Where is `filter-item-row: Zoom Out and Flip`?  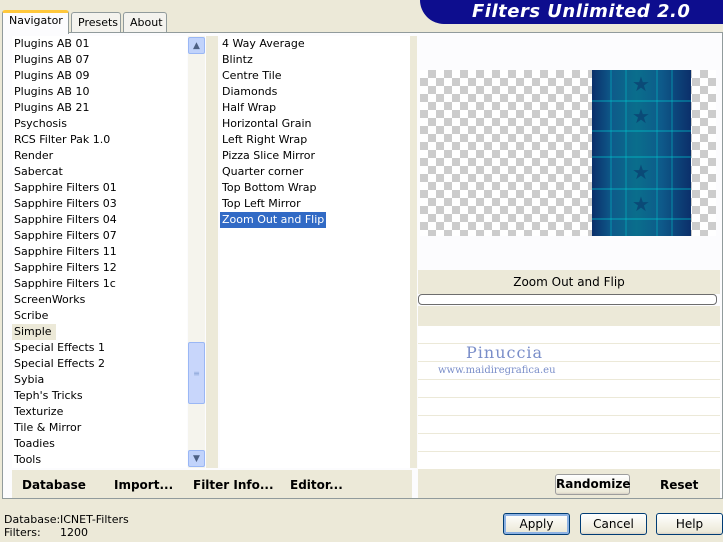
filter-item-row: Zoom Out and Flip is located at coordinates (315, 220).